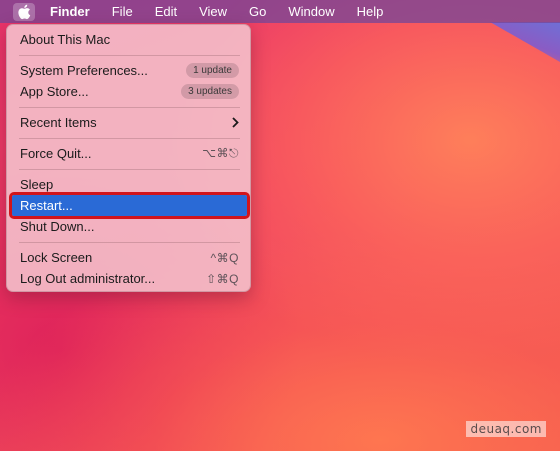 Image resolution: width=560 pixels, height=451 pixels. I want to click on apple-logo-icon, so click(24, 11).